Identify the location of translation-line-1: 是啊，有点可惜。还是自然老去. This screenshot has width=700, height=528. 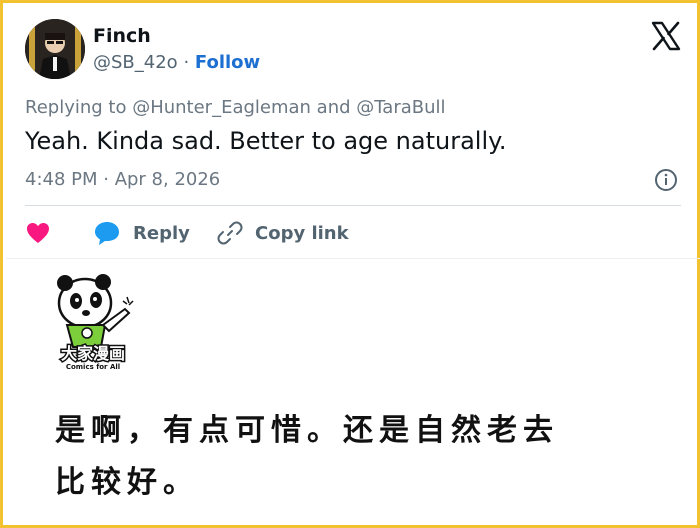
(307, 430).